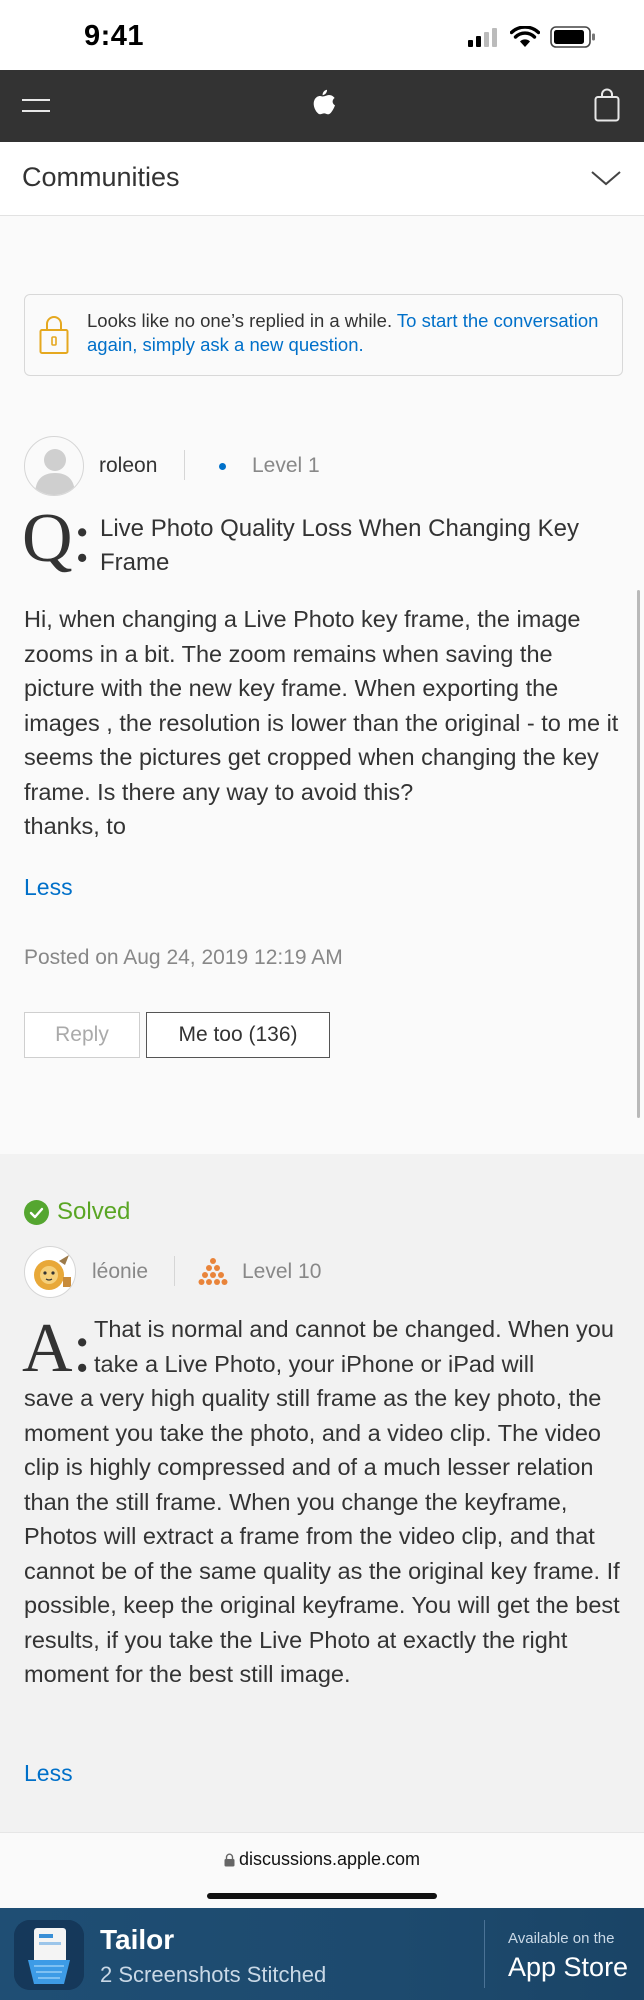 This screenshot has height=2000, width=644. I want to click on default-avatar-icon, so click(55, 472).